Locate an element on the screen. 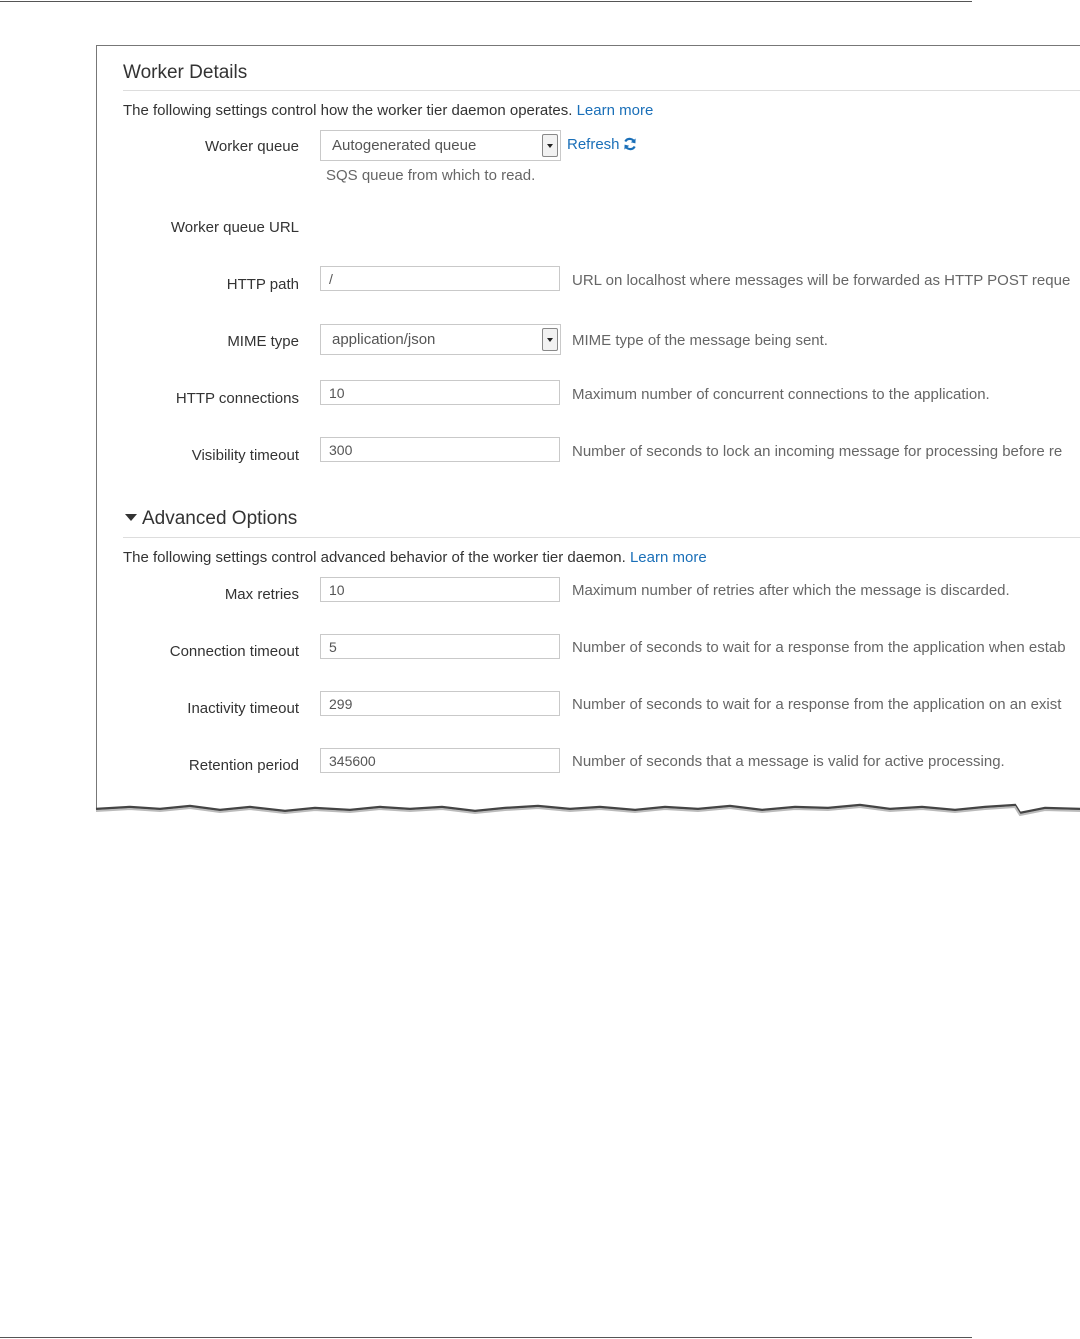 The height and width of the screenshot is (1339, 1080). advanced-options-toggle: Advanced Options is located at coordinates (211, 519).